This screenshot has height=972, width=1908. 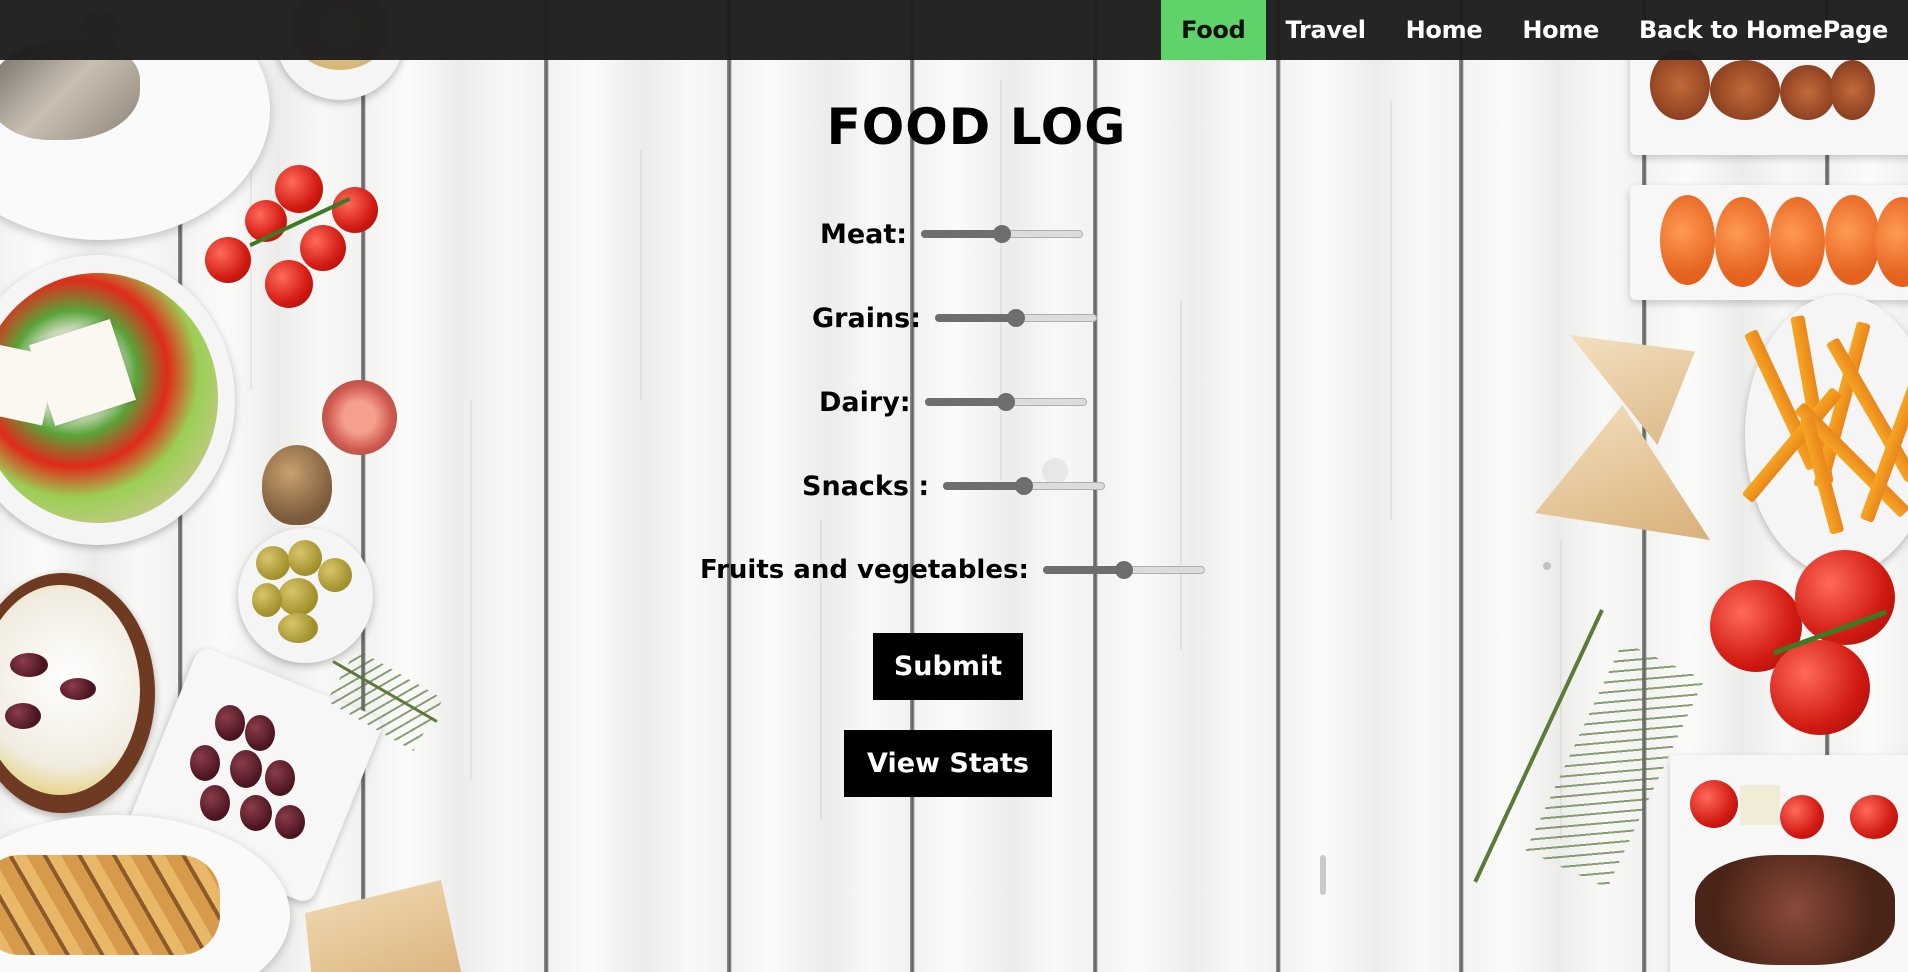 I want to click on grilled-platter-image, so click(x=1789, y=863).